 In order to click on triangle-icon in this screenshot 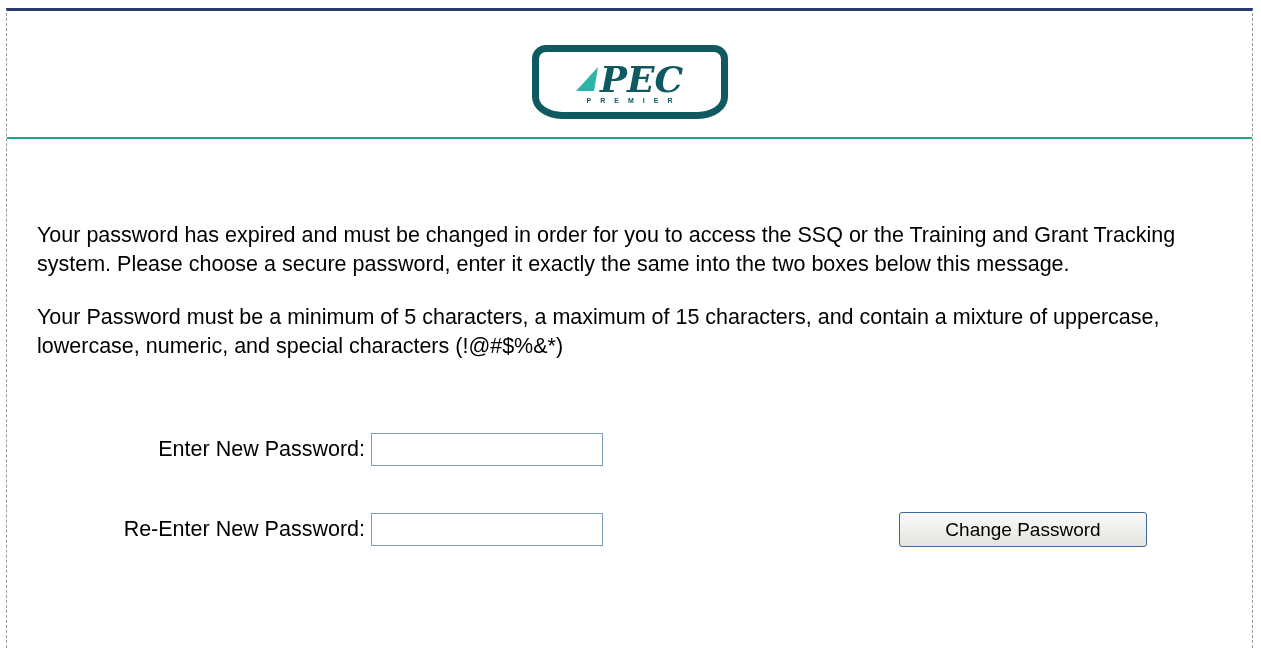, I will do `click(586, 78)`.